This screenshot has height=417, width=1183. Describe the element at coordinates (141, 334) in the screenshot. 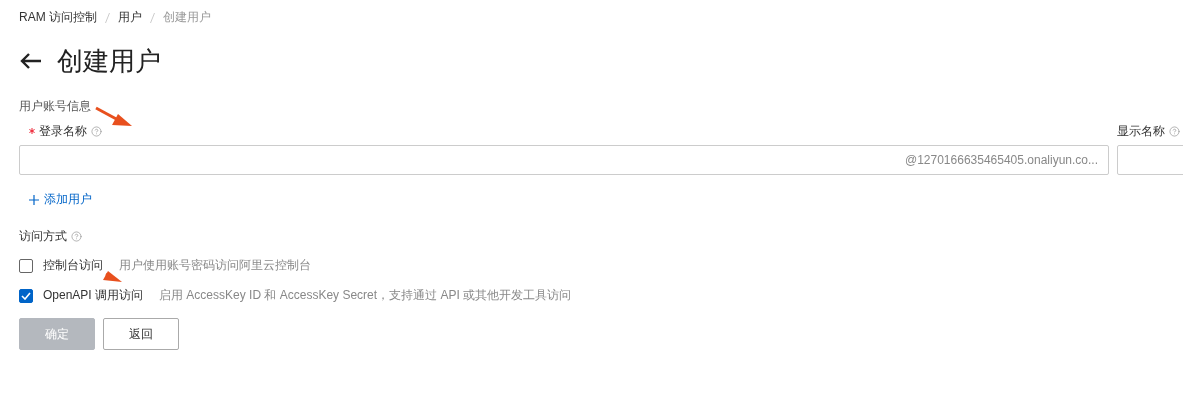

I see `back-button: 返回` at that location.